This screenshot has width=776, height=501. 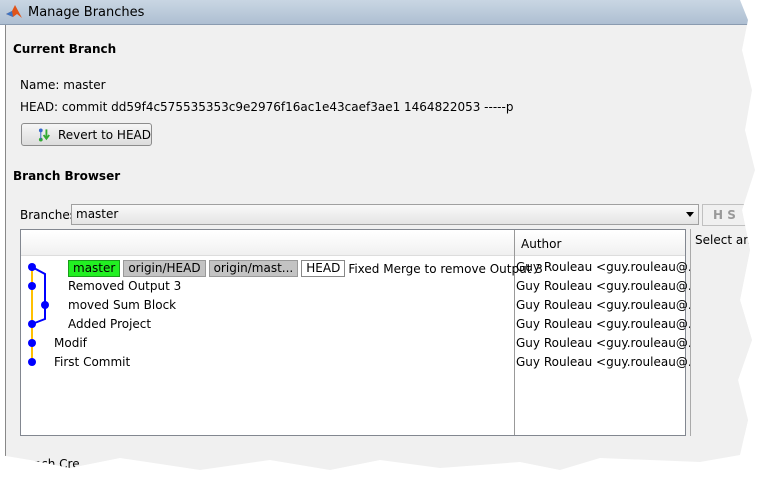 I want to click on commit-message-cell: Added Project, so click(x=109, y=324).